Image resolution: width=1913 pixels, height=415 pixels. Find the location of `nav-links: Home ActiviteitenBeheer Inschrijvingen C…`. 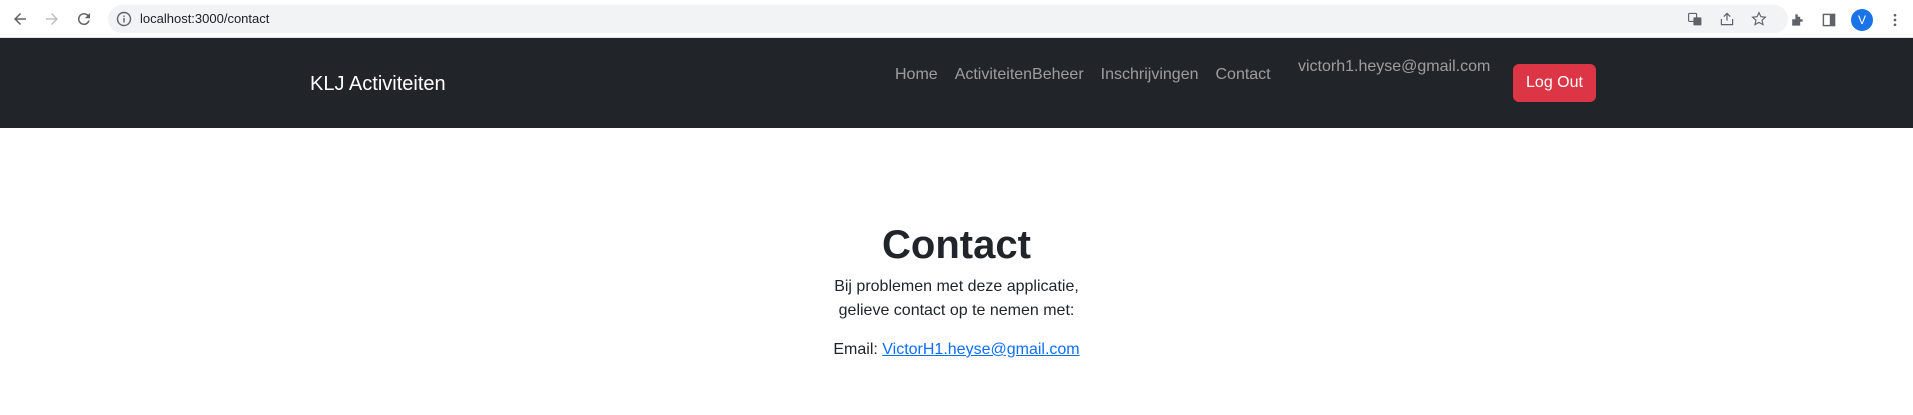

nav-links: Home ActiviteitenBeheer Inschrijvingen C… is located at coordinates (1083, 75).